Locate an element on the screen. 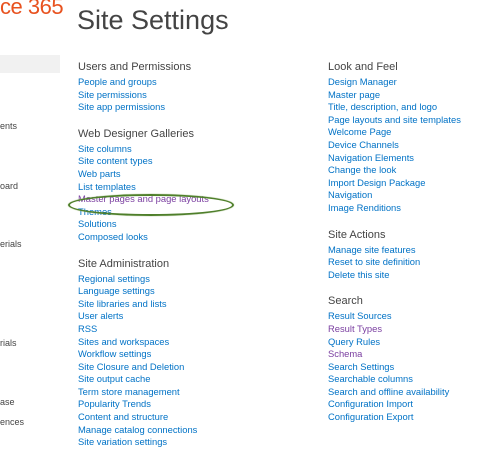 Image resolution: width=500 pixels, height=462 pixels. link-configuration-import: Configuration Import is located at coordinates (413, 404).